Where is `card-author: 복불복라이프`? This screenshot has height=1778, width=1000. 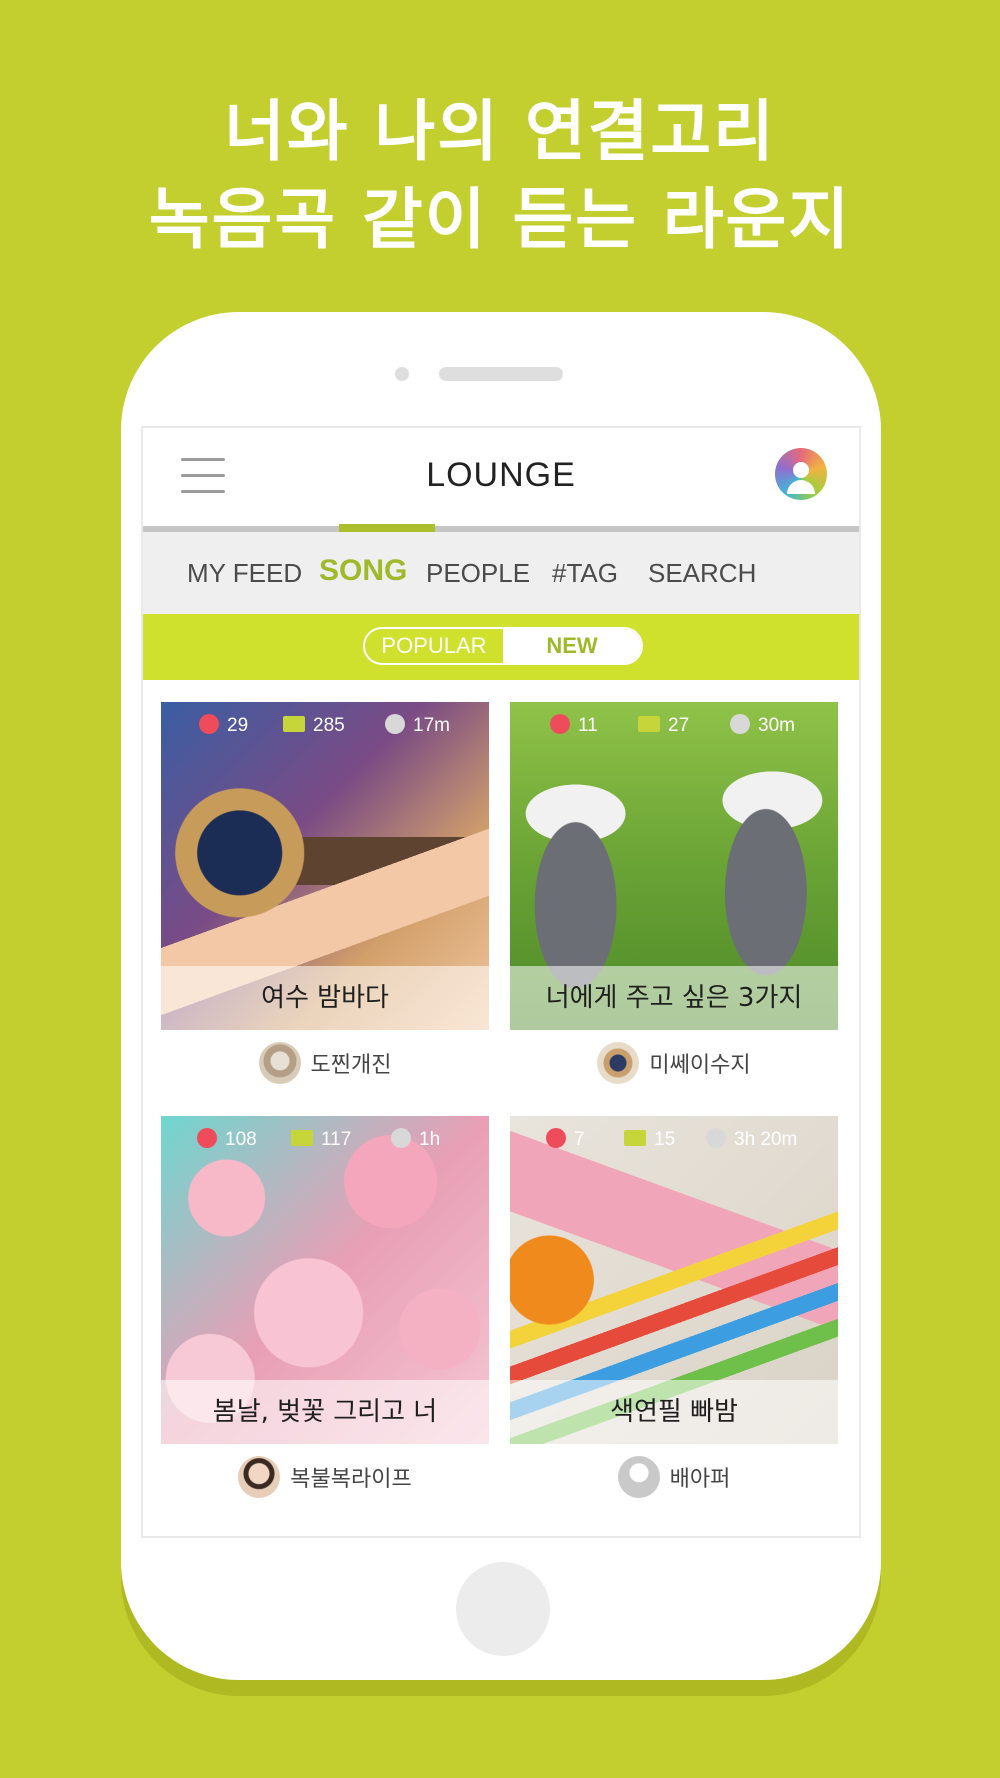
card-author: 복불복라이프 is located at coordinates (325, 1478).